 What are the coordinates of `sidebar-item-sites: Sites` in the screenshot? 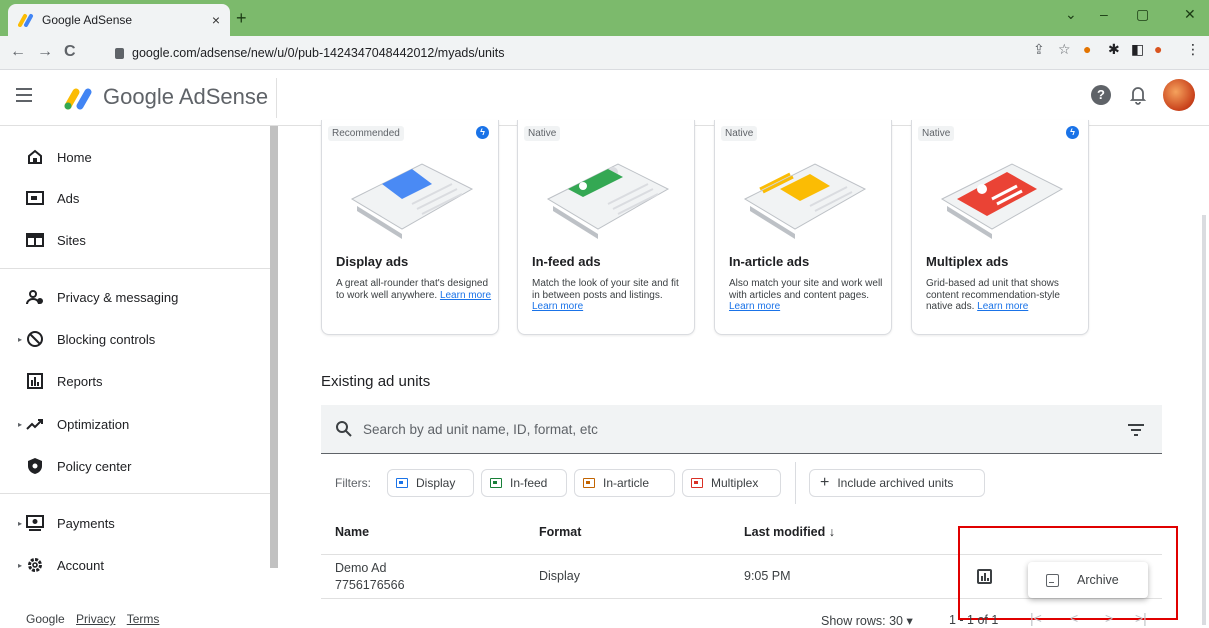 It's located at (135, 240).